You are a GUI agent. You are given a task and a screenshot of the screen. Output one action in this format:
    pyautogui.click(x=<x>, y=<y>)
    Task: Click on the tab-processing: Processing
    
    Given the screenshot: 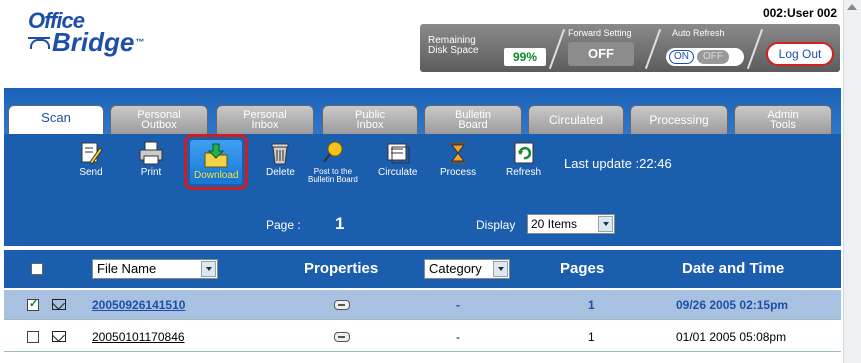 What is the action you would take?
    pyautogui.click(x=679, y=119)
    